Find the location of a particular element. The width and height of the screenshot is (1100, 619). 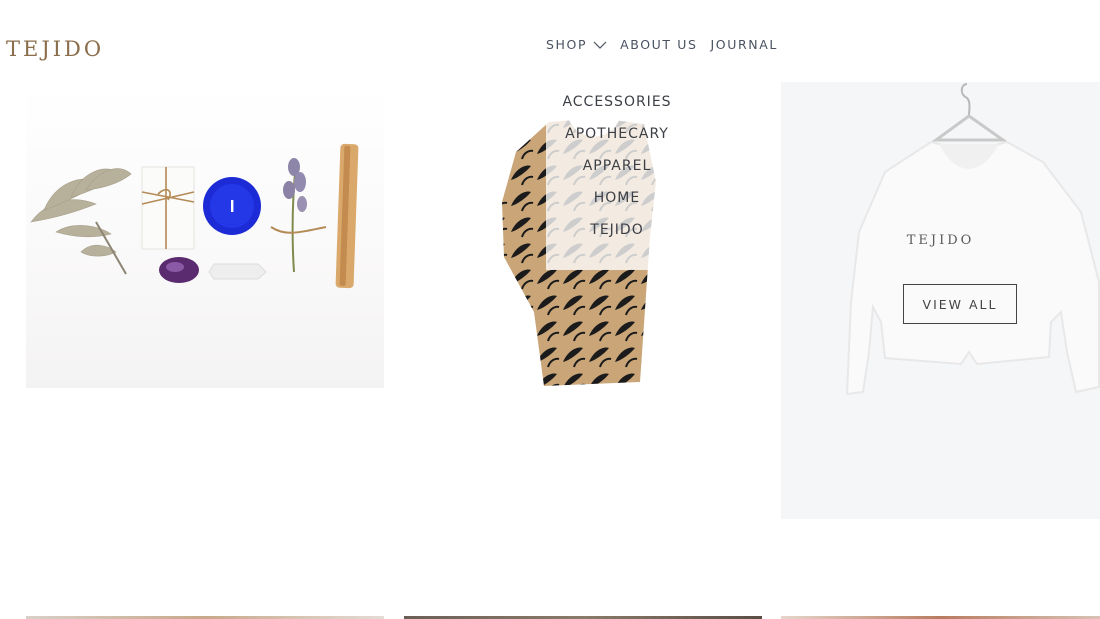

chevron-down-icon is located at coordinates (600, 45).